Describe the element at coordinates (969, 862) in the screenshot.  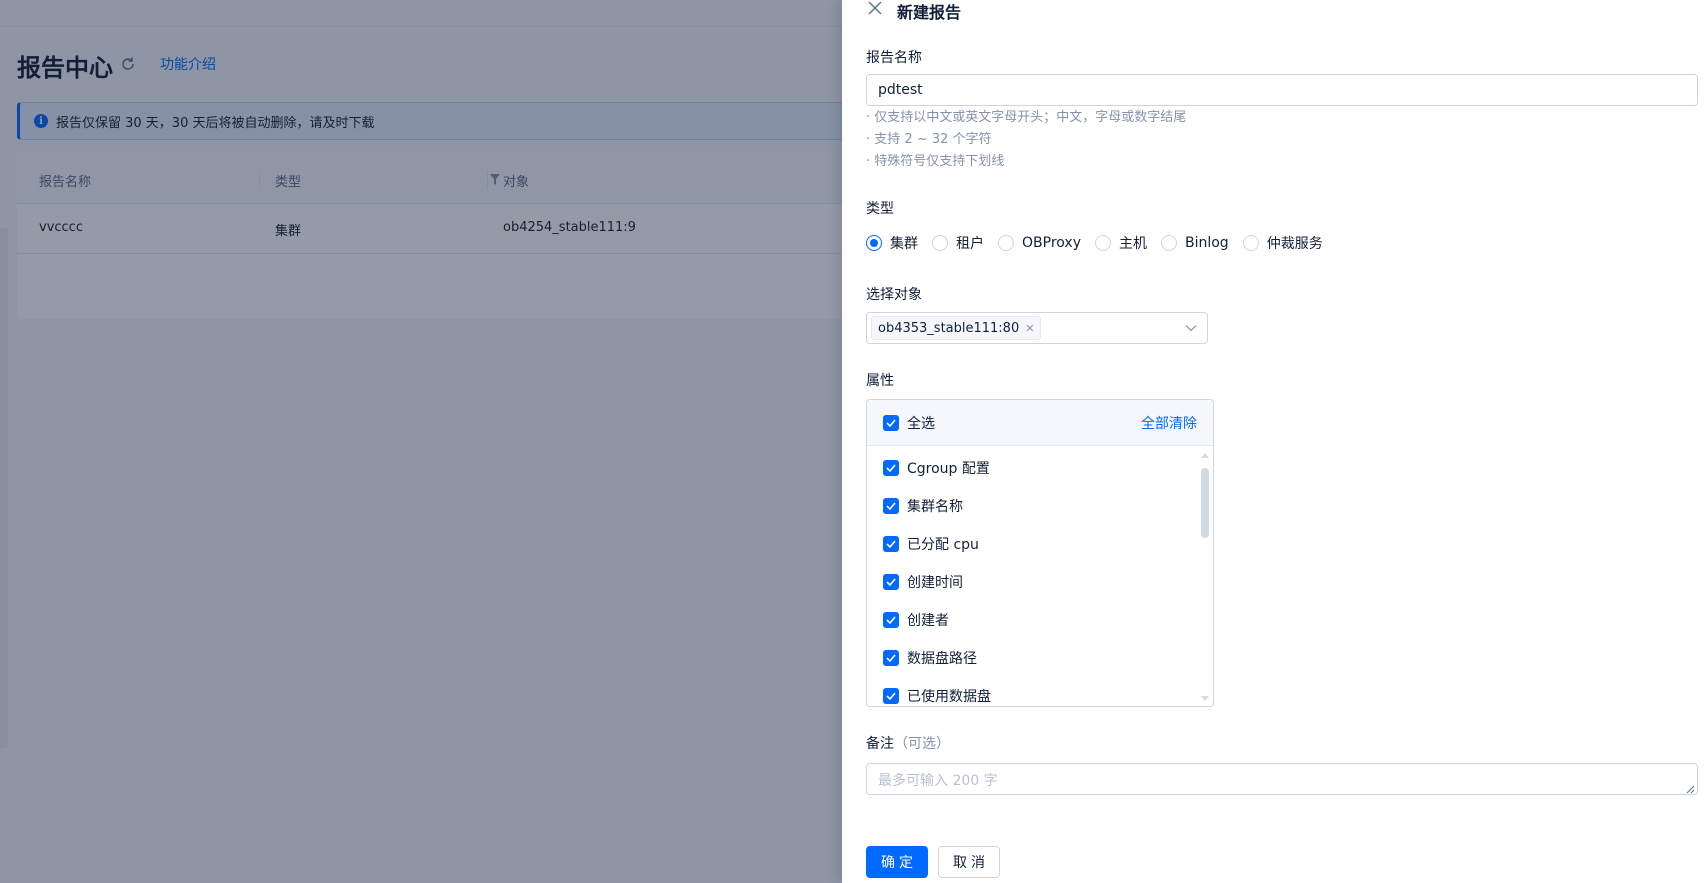
I see `cancel-button: 取消` at that location.